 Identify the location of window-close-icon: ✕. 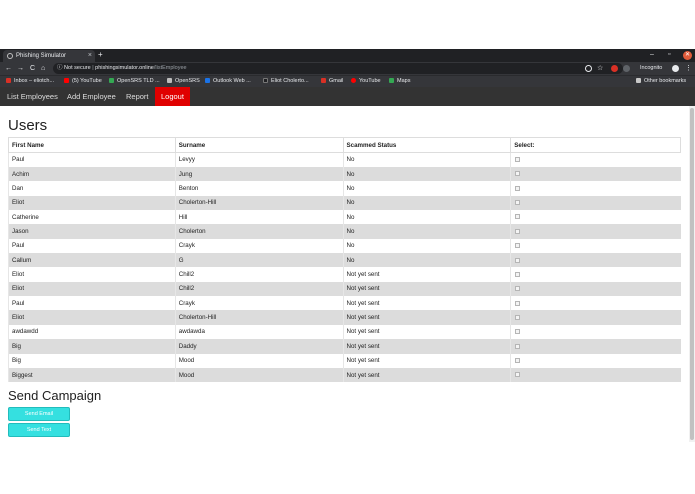
(687, 55).